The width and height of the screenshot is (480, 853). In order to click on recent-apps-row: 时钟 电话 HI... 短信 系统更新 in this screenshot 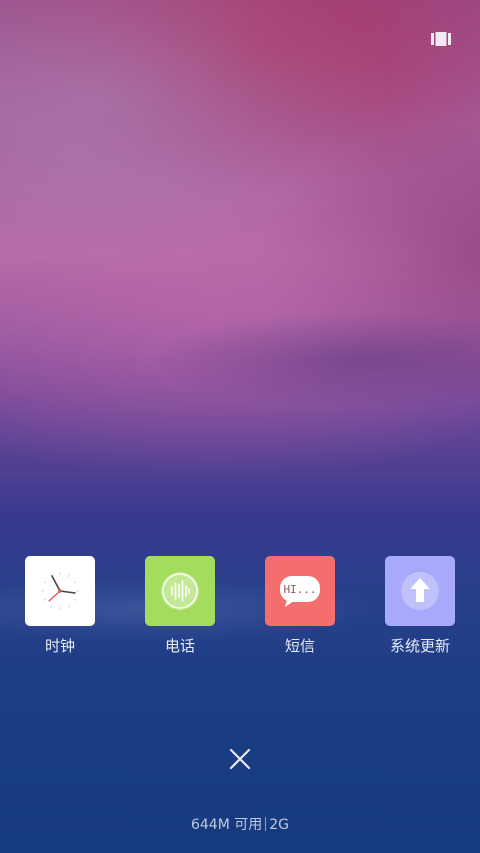, I will do `click(240, 611)`.